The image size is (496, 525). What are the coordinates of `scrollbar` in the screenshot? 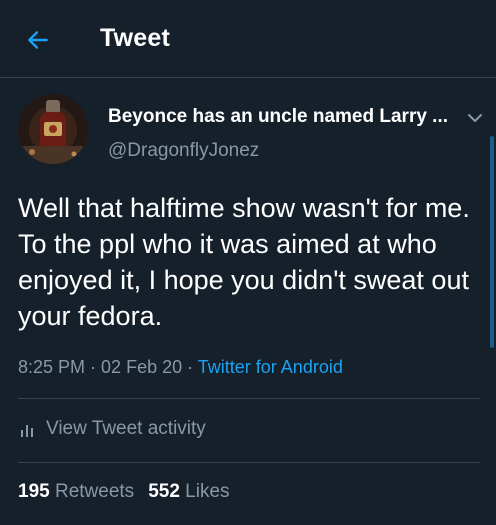 It's located at (492, 242).